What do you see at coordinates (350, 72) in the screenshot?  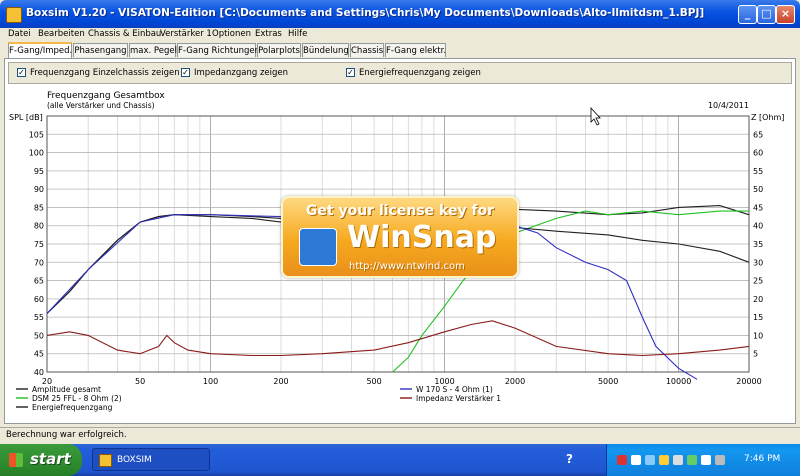 I see `checkbox-energie: ✓` at bounding box center [350, 72].